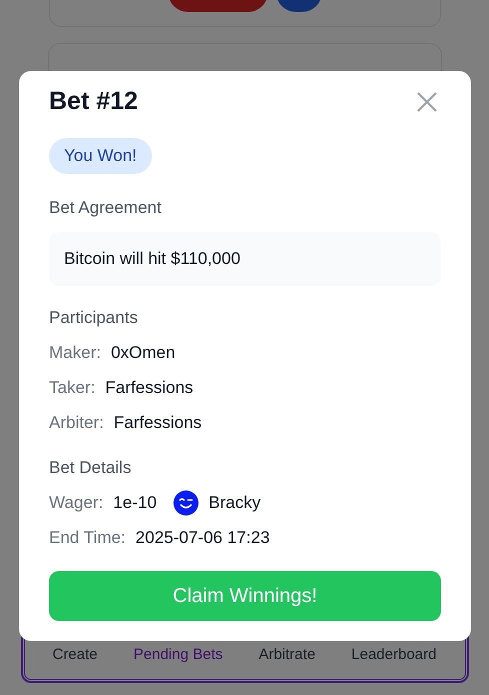 This screenshot has width=489, height=695. I want to click on nav-tab: Leaderboard, so click(393, 654).